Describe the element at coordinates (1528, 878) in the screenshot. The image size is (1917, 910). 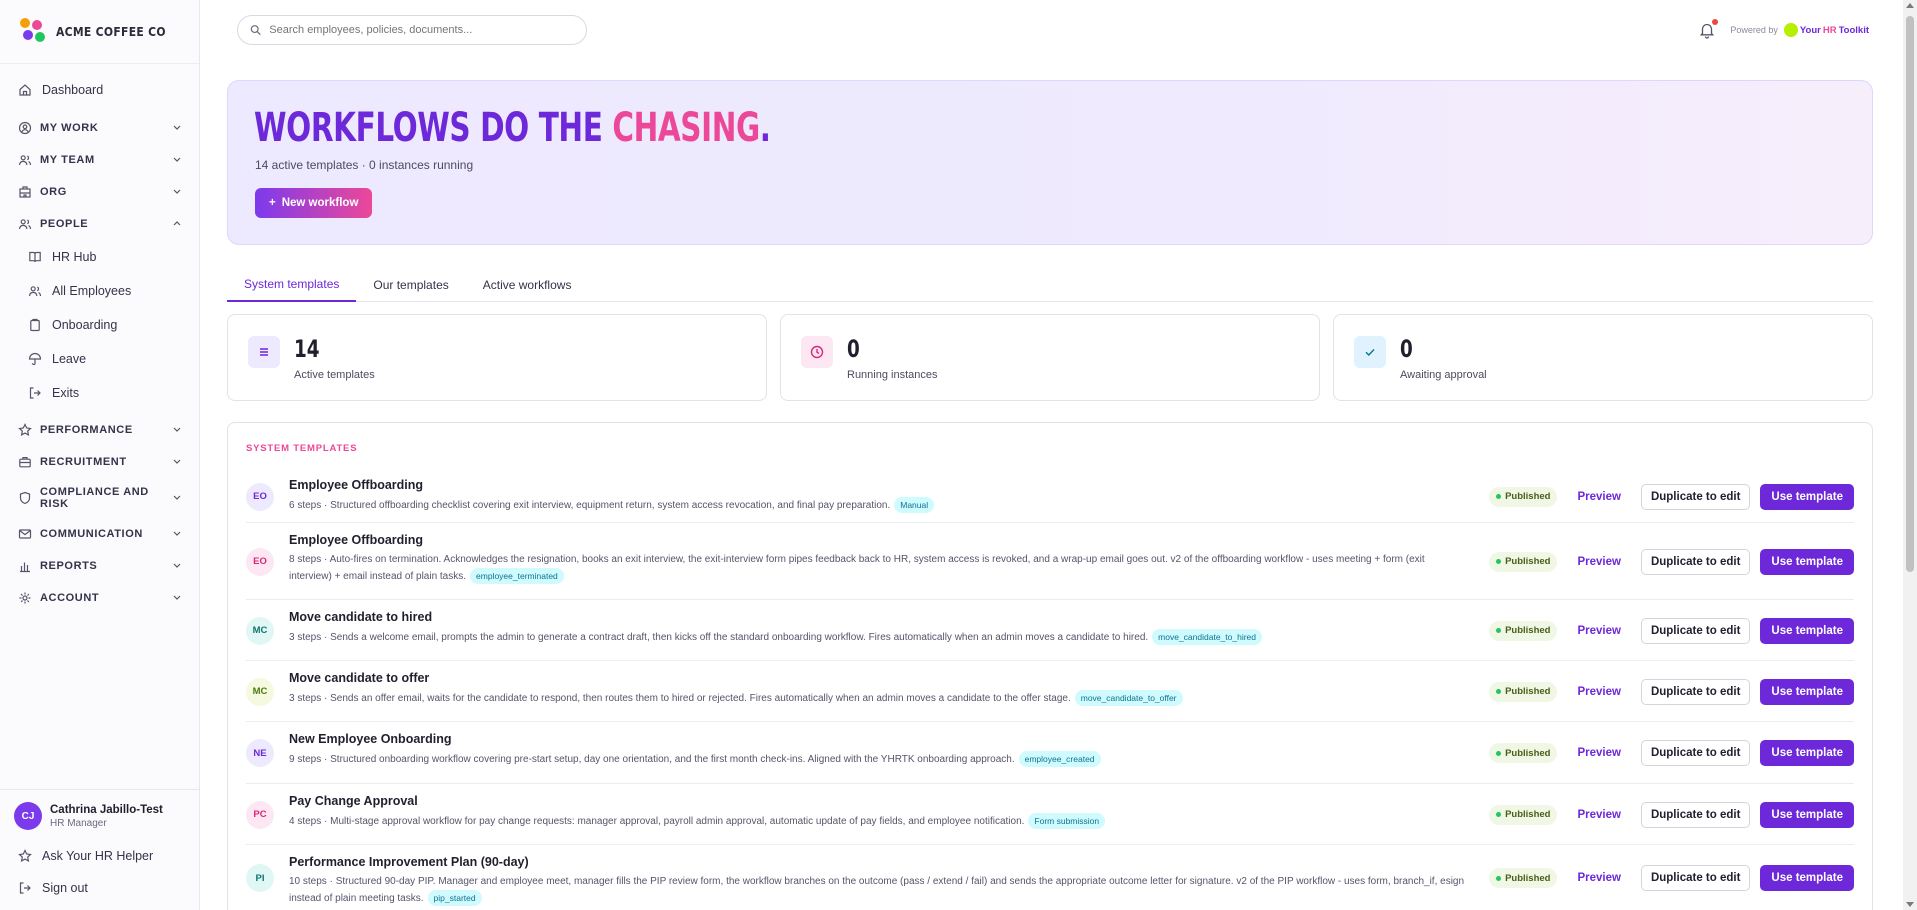
I see `status-badge-label: Published` at that location.